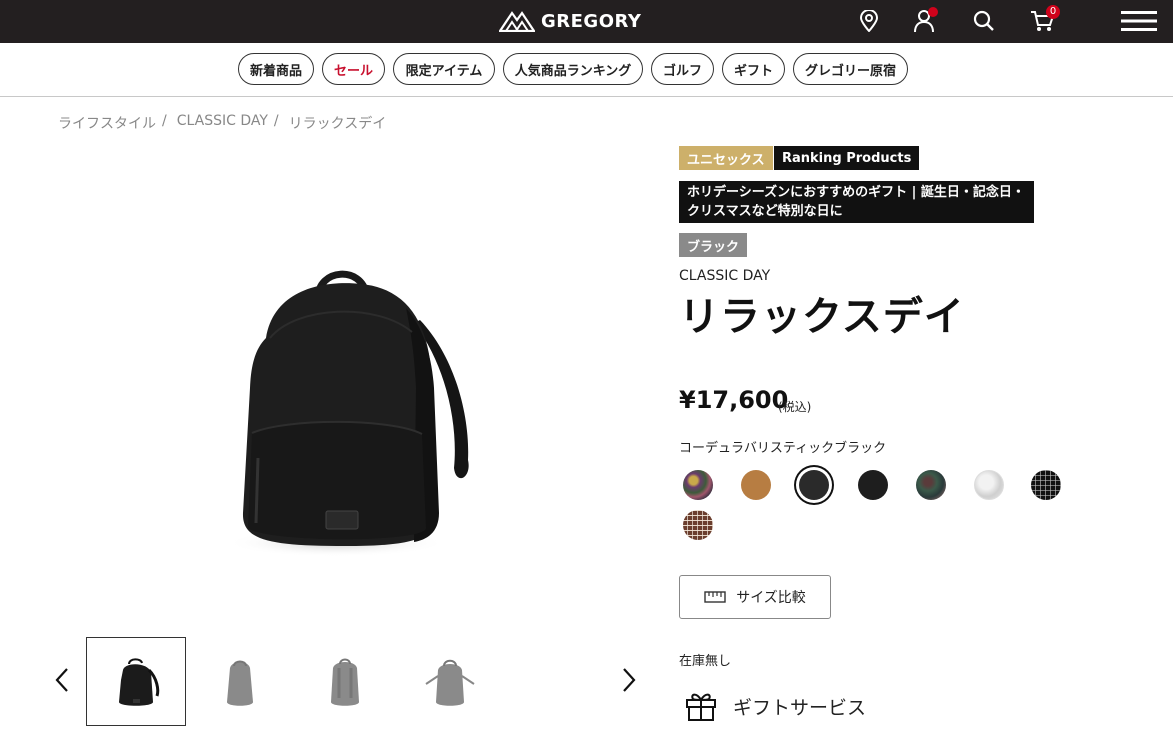 The height and width of the screenshot is (746, 1173). I want to click on color-swatch-camo, so click(931, 485).